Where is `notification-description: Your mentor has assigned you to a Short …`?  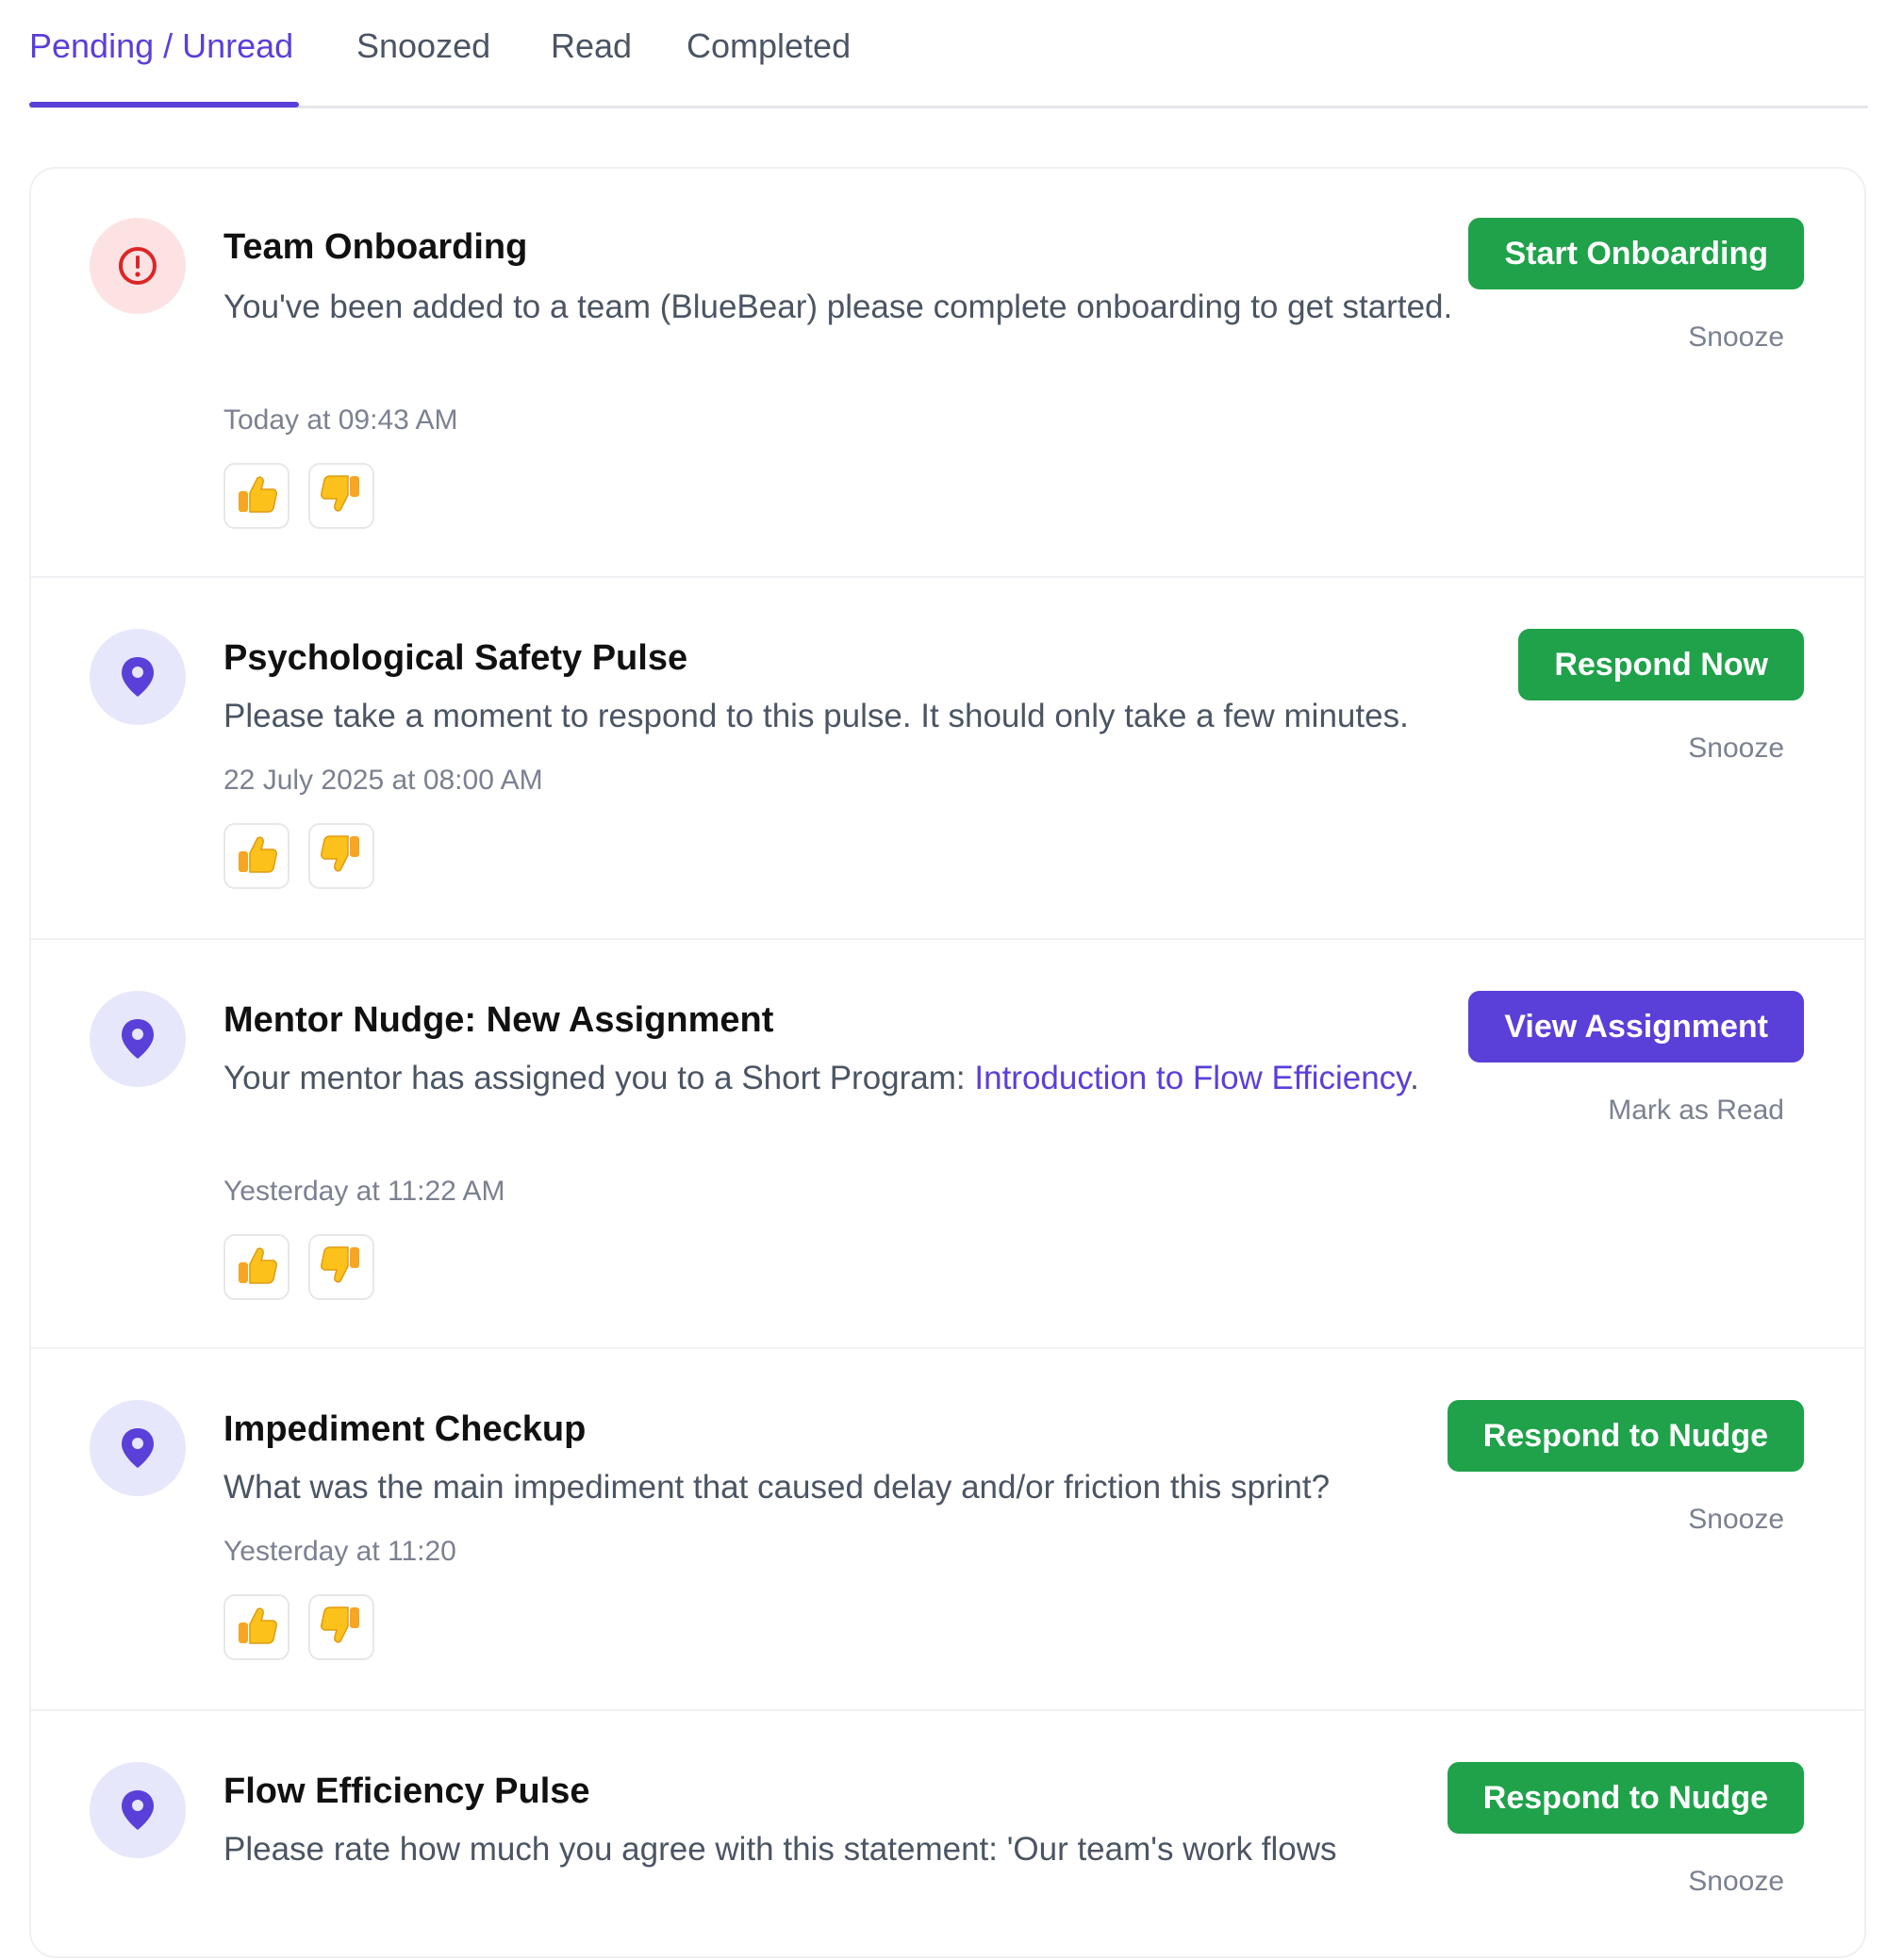 notification-description: Your mentor has assigned you to a Short … is located at coordinates (855, 1078).